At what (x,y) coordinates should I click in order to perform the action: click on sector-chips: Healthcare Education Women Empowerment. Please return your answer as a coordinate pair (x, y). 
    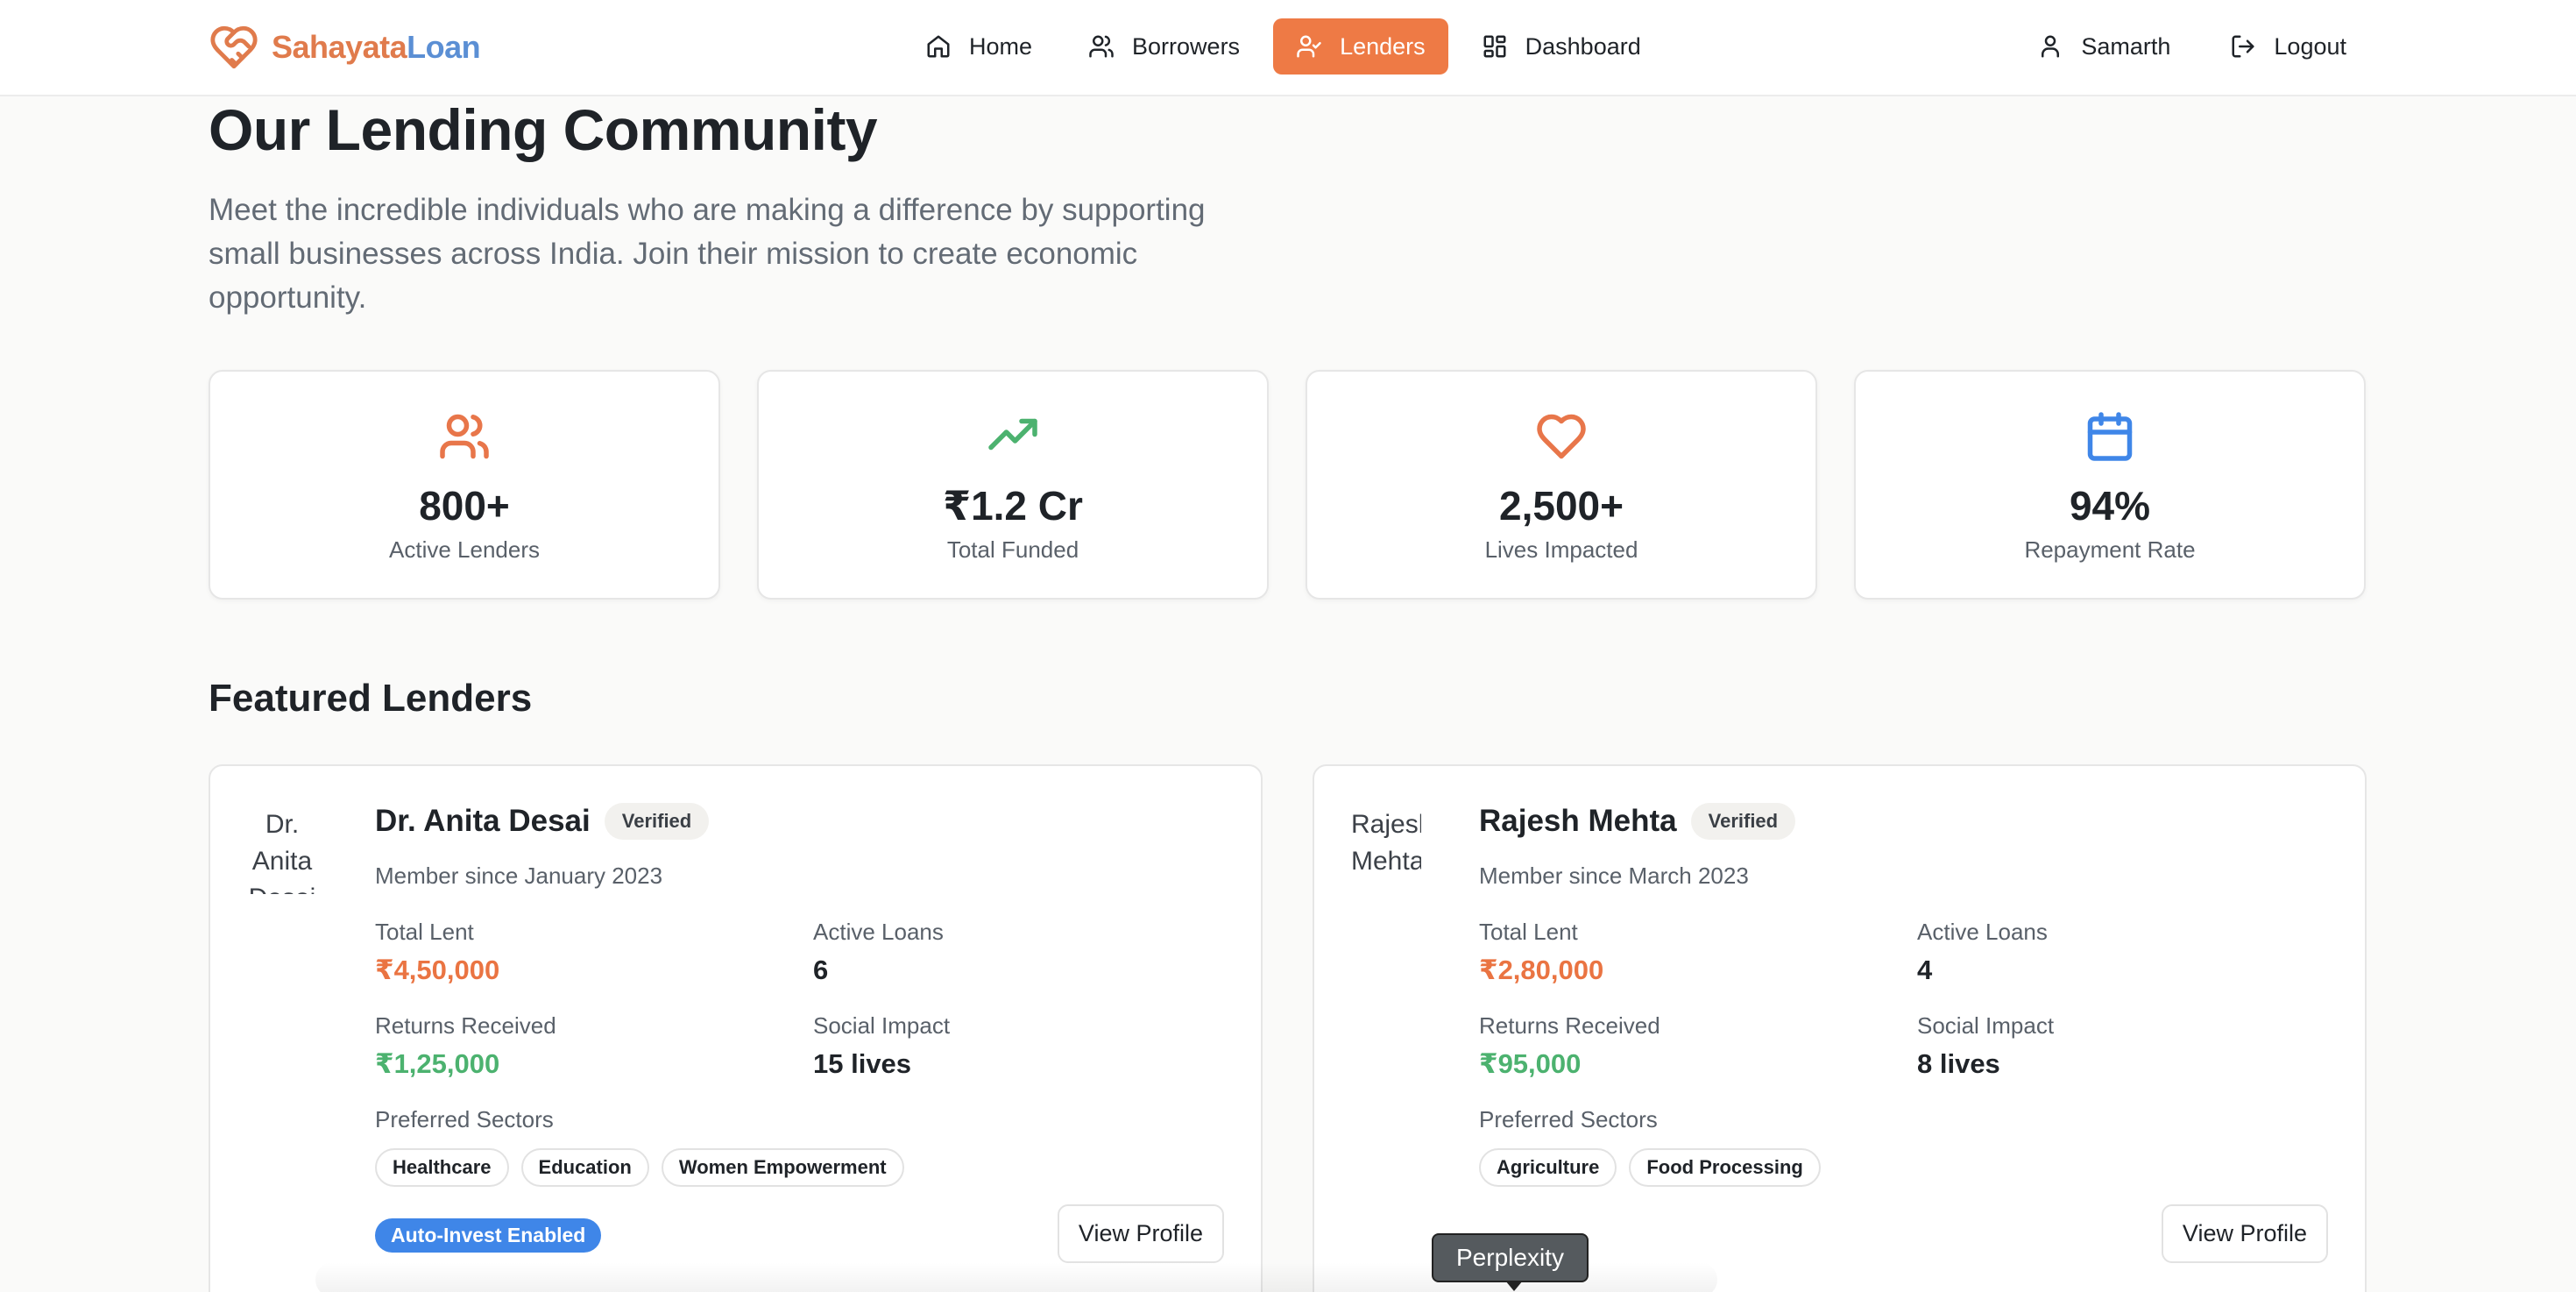
    Looking at the image, I should click on (639, 1167).